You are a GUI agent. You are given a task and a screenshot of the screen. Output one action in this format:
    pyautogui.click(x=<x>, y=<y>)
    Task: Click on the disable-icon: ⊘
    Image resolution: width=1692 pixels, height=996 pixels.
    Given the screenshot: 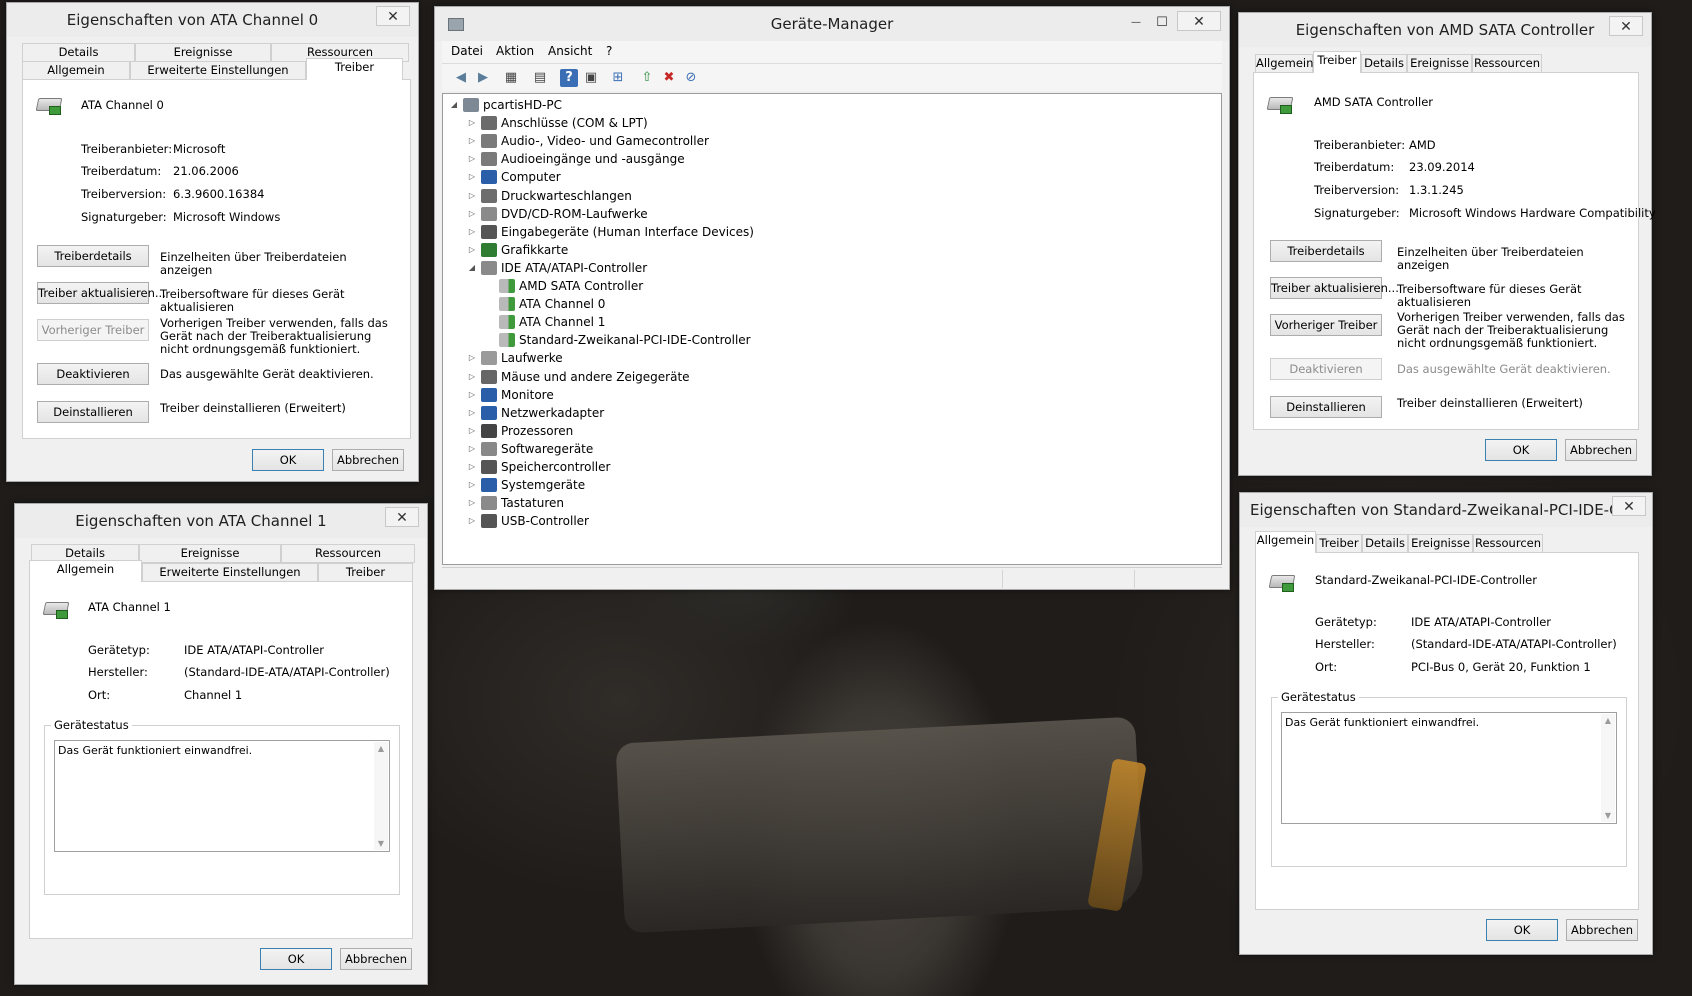 What is the action you would take?
    pyautogui.click(x=691, y=78)
    